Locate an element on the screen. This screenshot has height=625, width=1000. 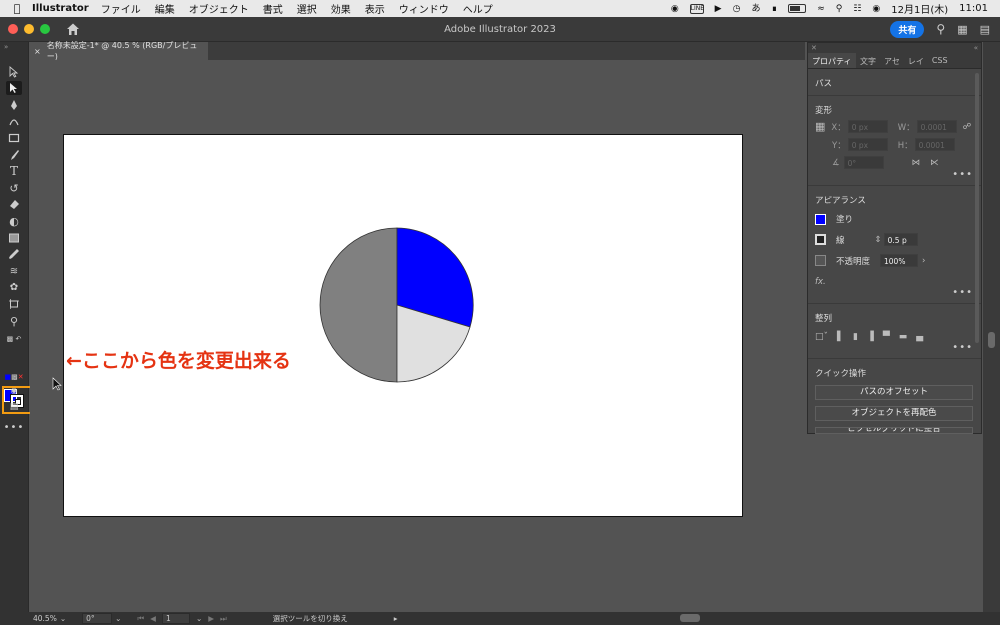
menu-file: ファイル is located at coordinates (121, 8).